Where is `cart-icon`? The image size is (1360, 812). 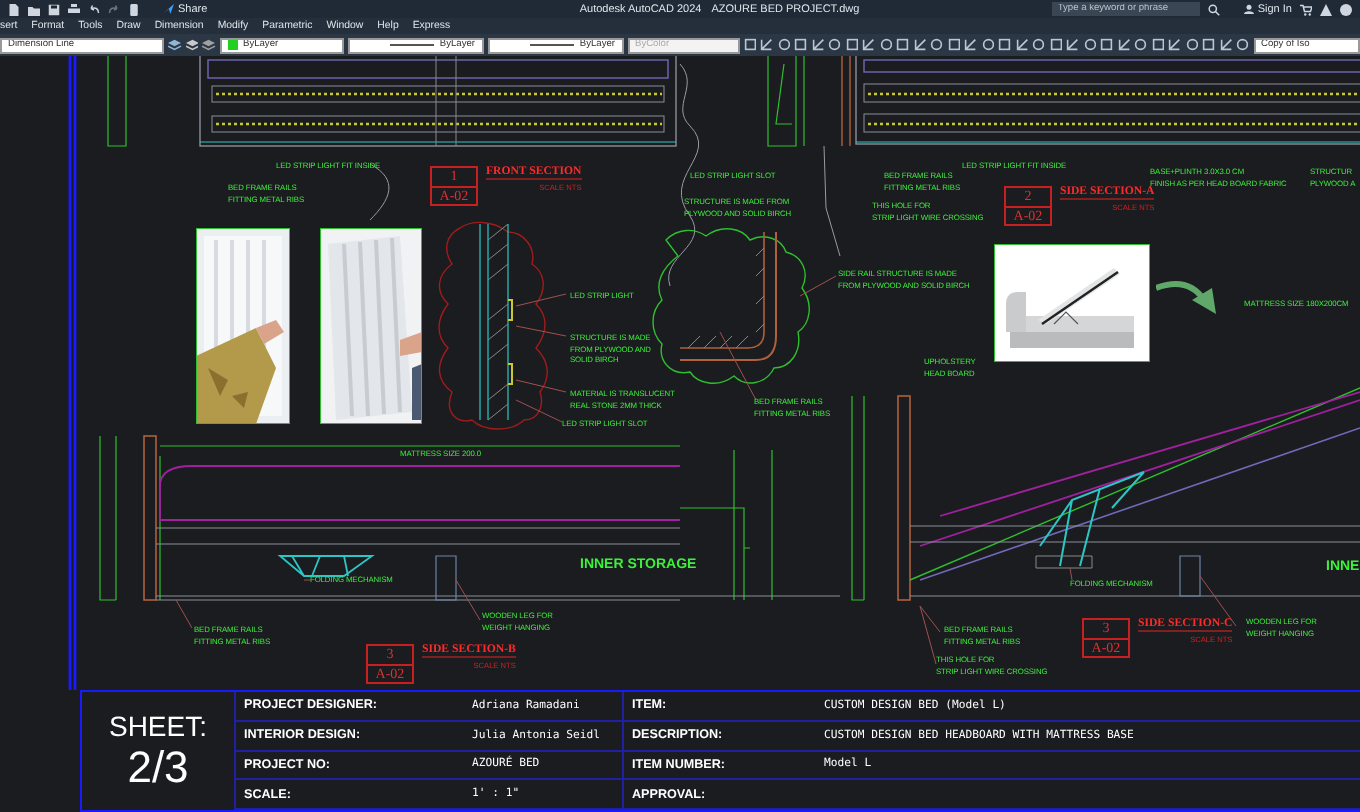 cart-icon is located at coordinates (1305, 9).